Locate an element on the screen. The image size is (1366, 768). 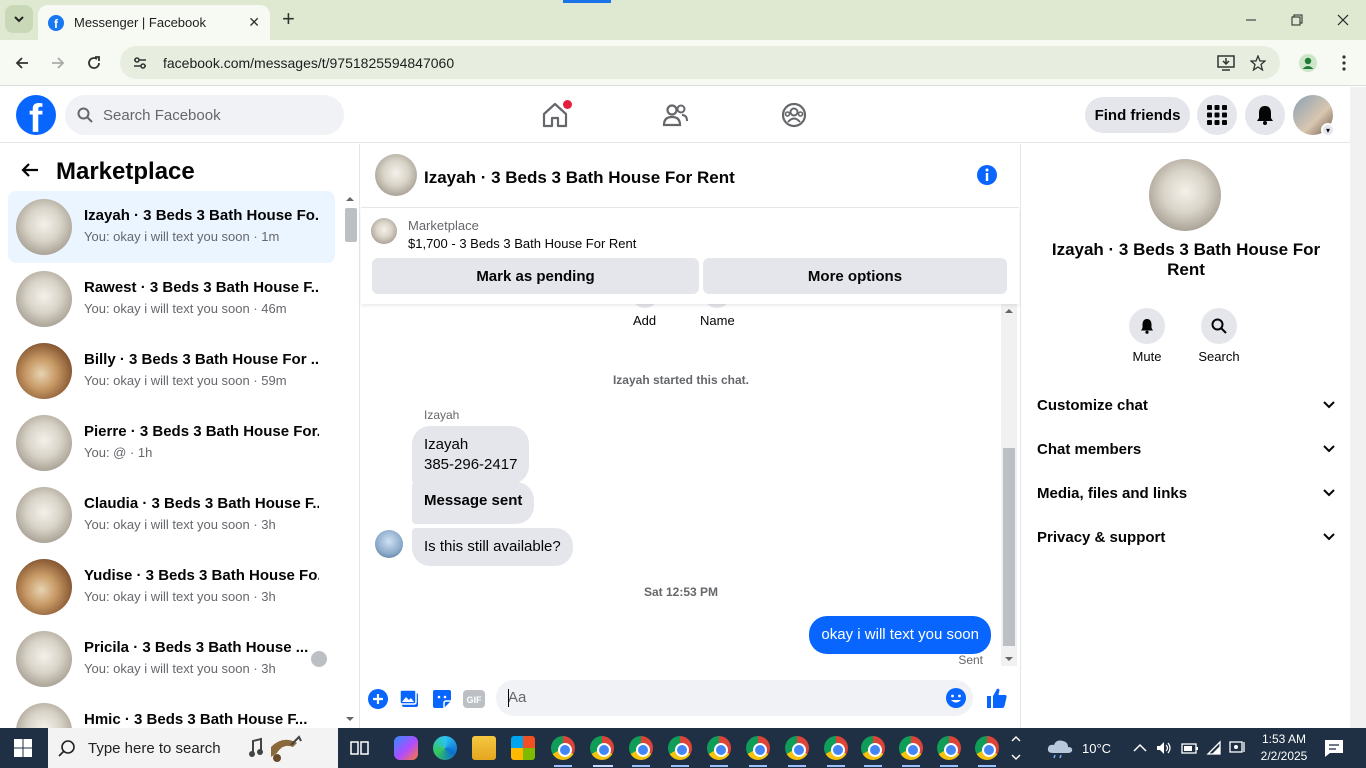
page-scrollbar is located at coordinates (1358, 407).